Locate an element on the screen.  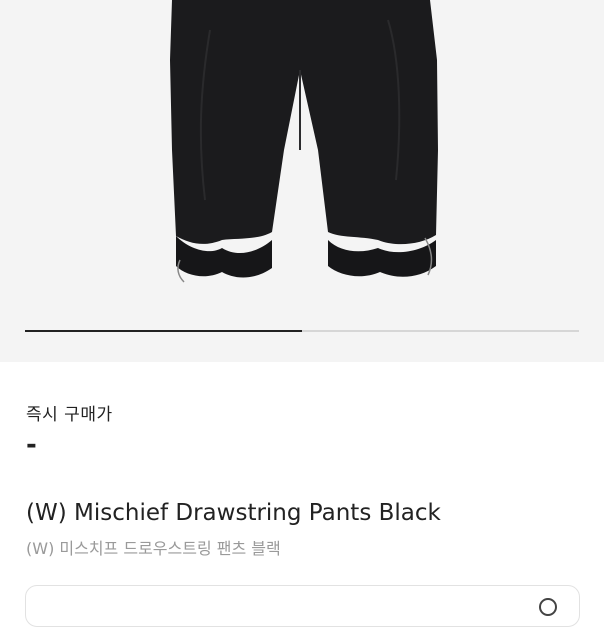
product-subtitle: (W) 미스치프 드로우스트링 팬츠 블랙 is located at coordinates (153, 548).